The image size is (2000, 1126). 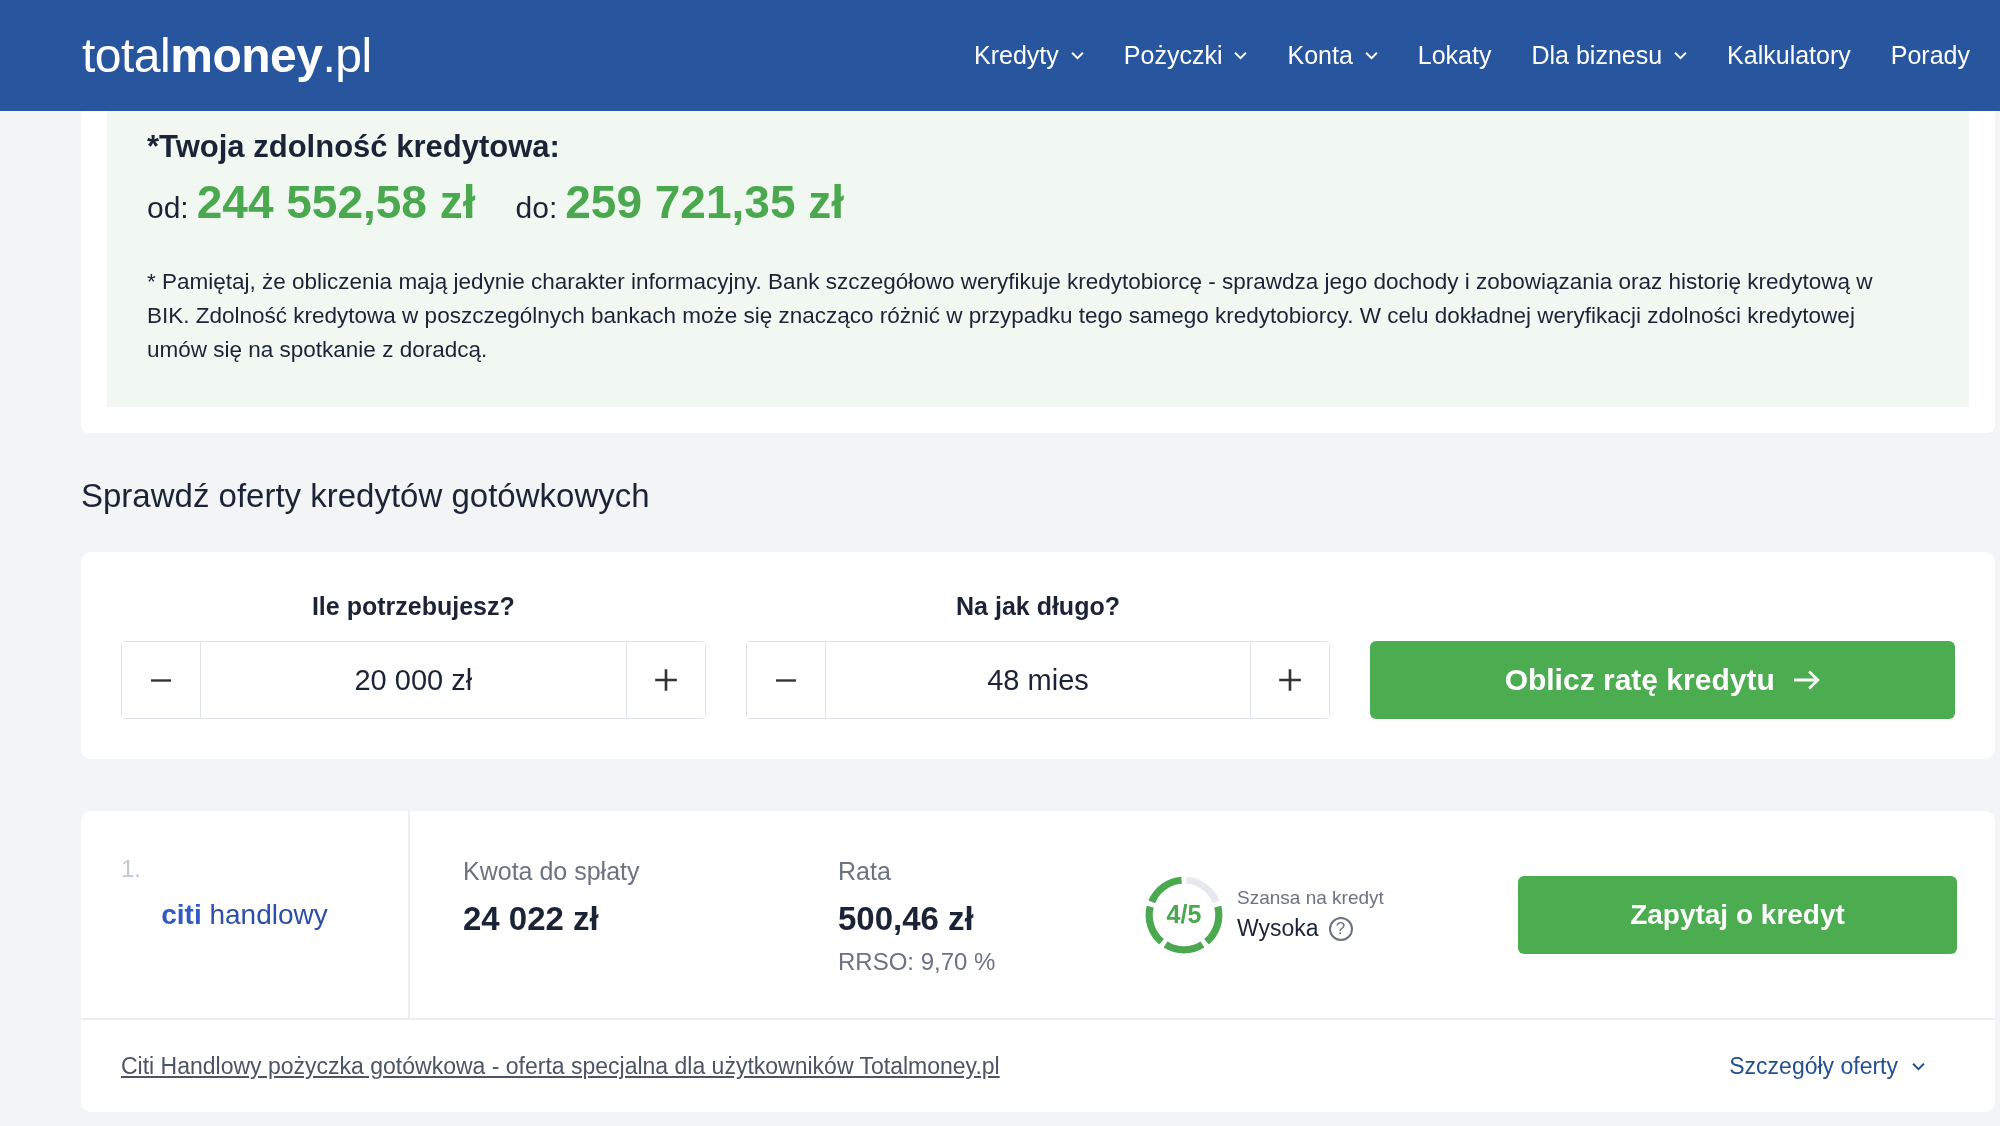 I want to click on help-icon: ?, so click(x=1340, y=928).